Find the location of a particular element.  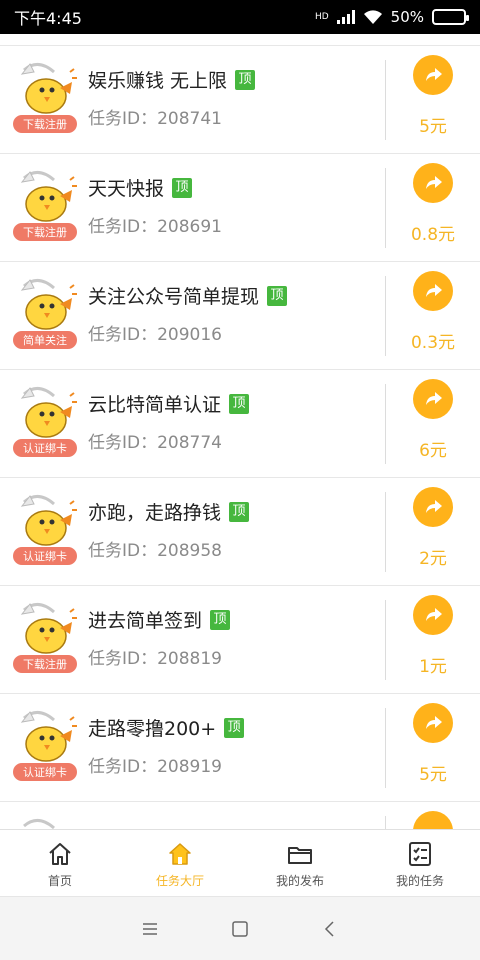

tab-my-tasks-label: 我的任务 is located at coordinates (419, 881).